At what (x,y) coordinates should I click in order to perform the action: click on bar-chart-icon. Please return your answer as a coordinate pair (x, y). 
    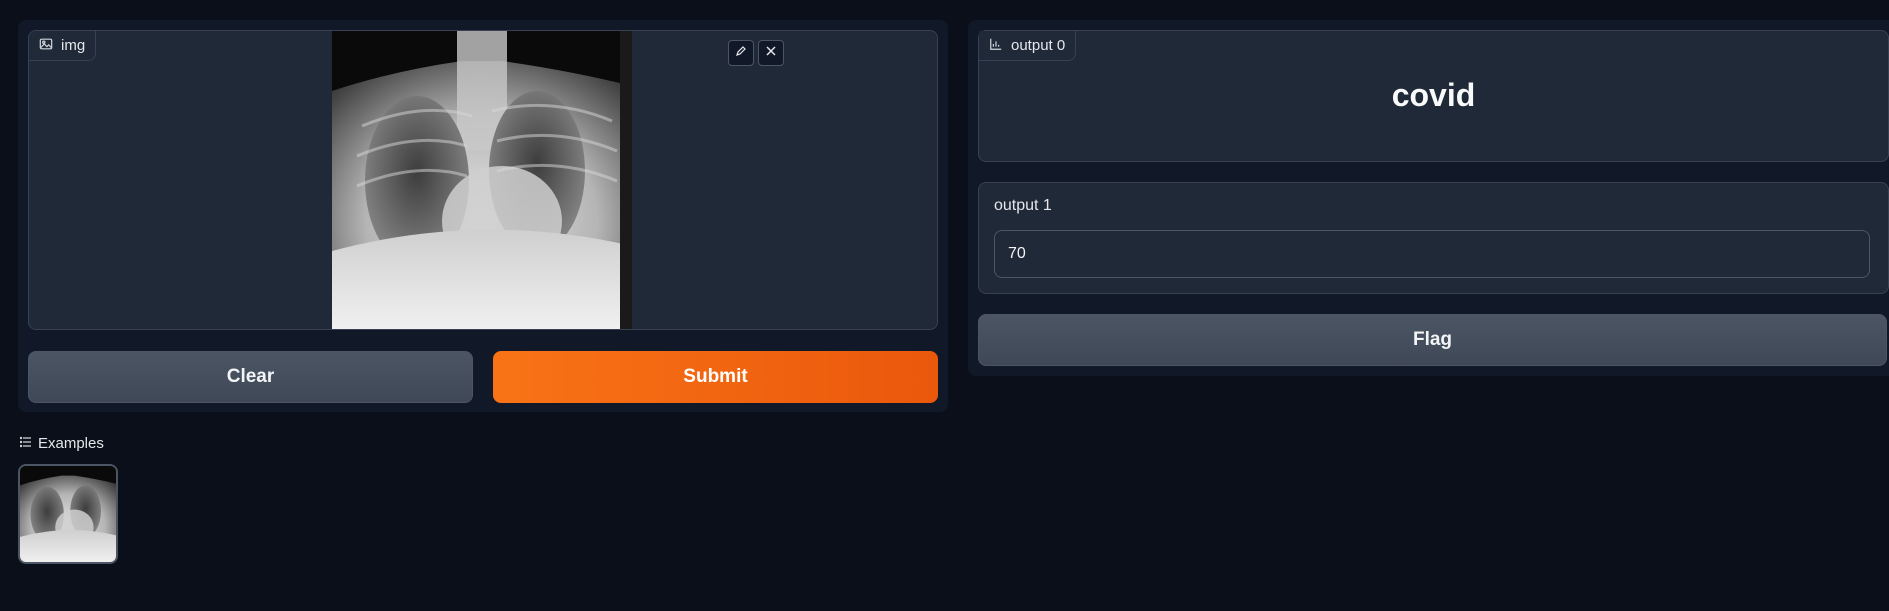
    Looking at the image, I should click on (996, 46).